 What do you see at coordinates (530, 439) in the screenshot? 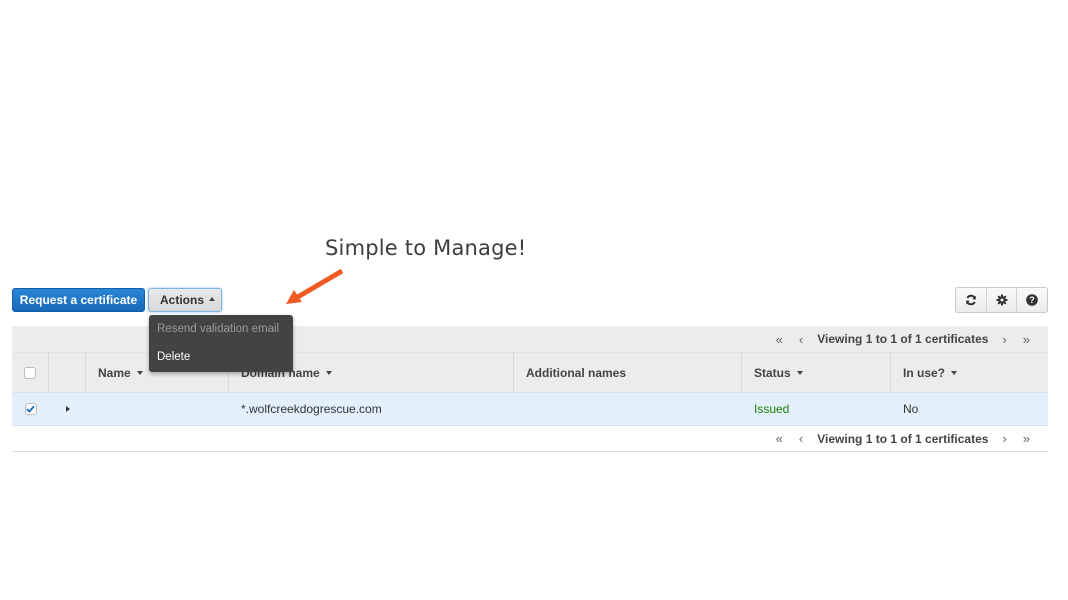
I see `pager-bottom: « ‹ Viewing 1 to 1 of 1 certificates › »` at bounding box center [530, 439].